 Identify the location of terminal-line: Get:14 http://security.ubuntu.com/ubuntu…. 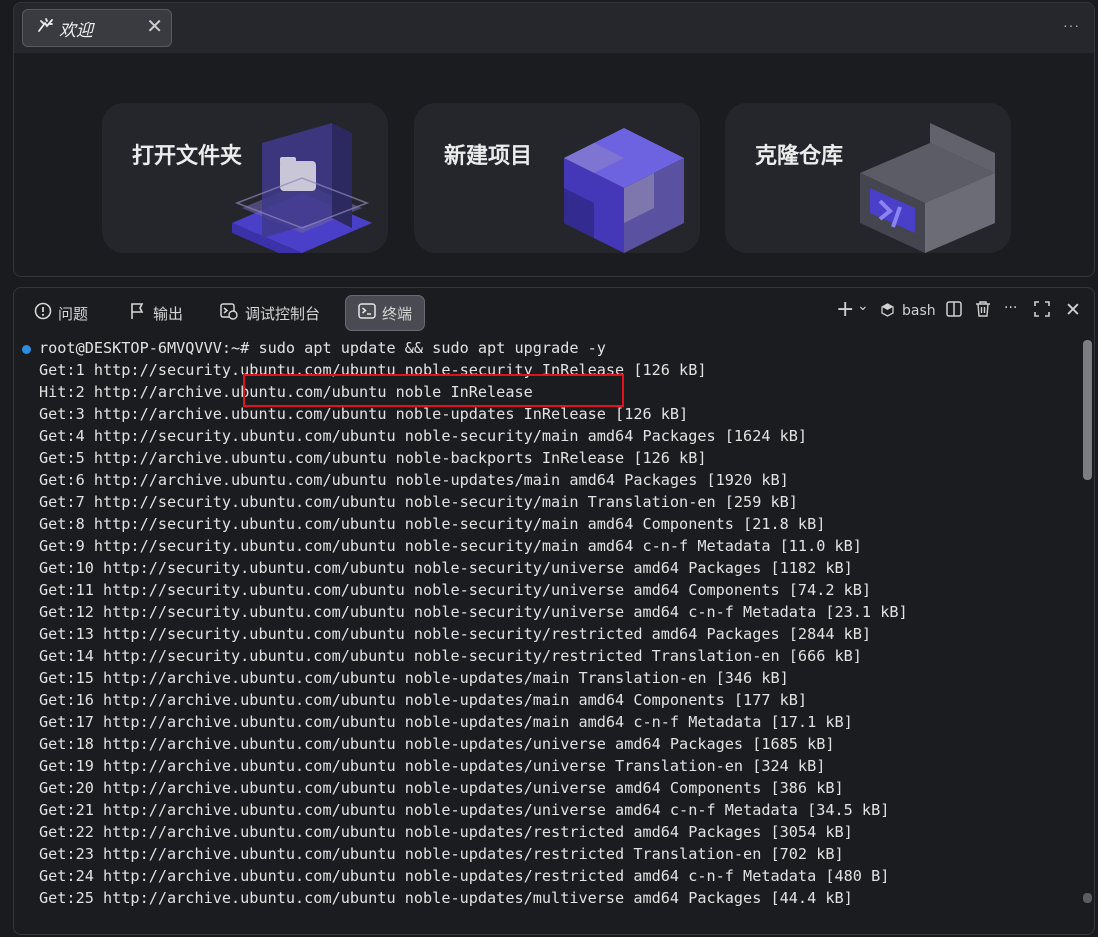
(450, 656).